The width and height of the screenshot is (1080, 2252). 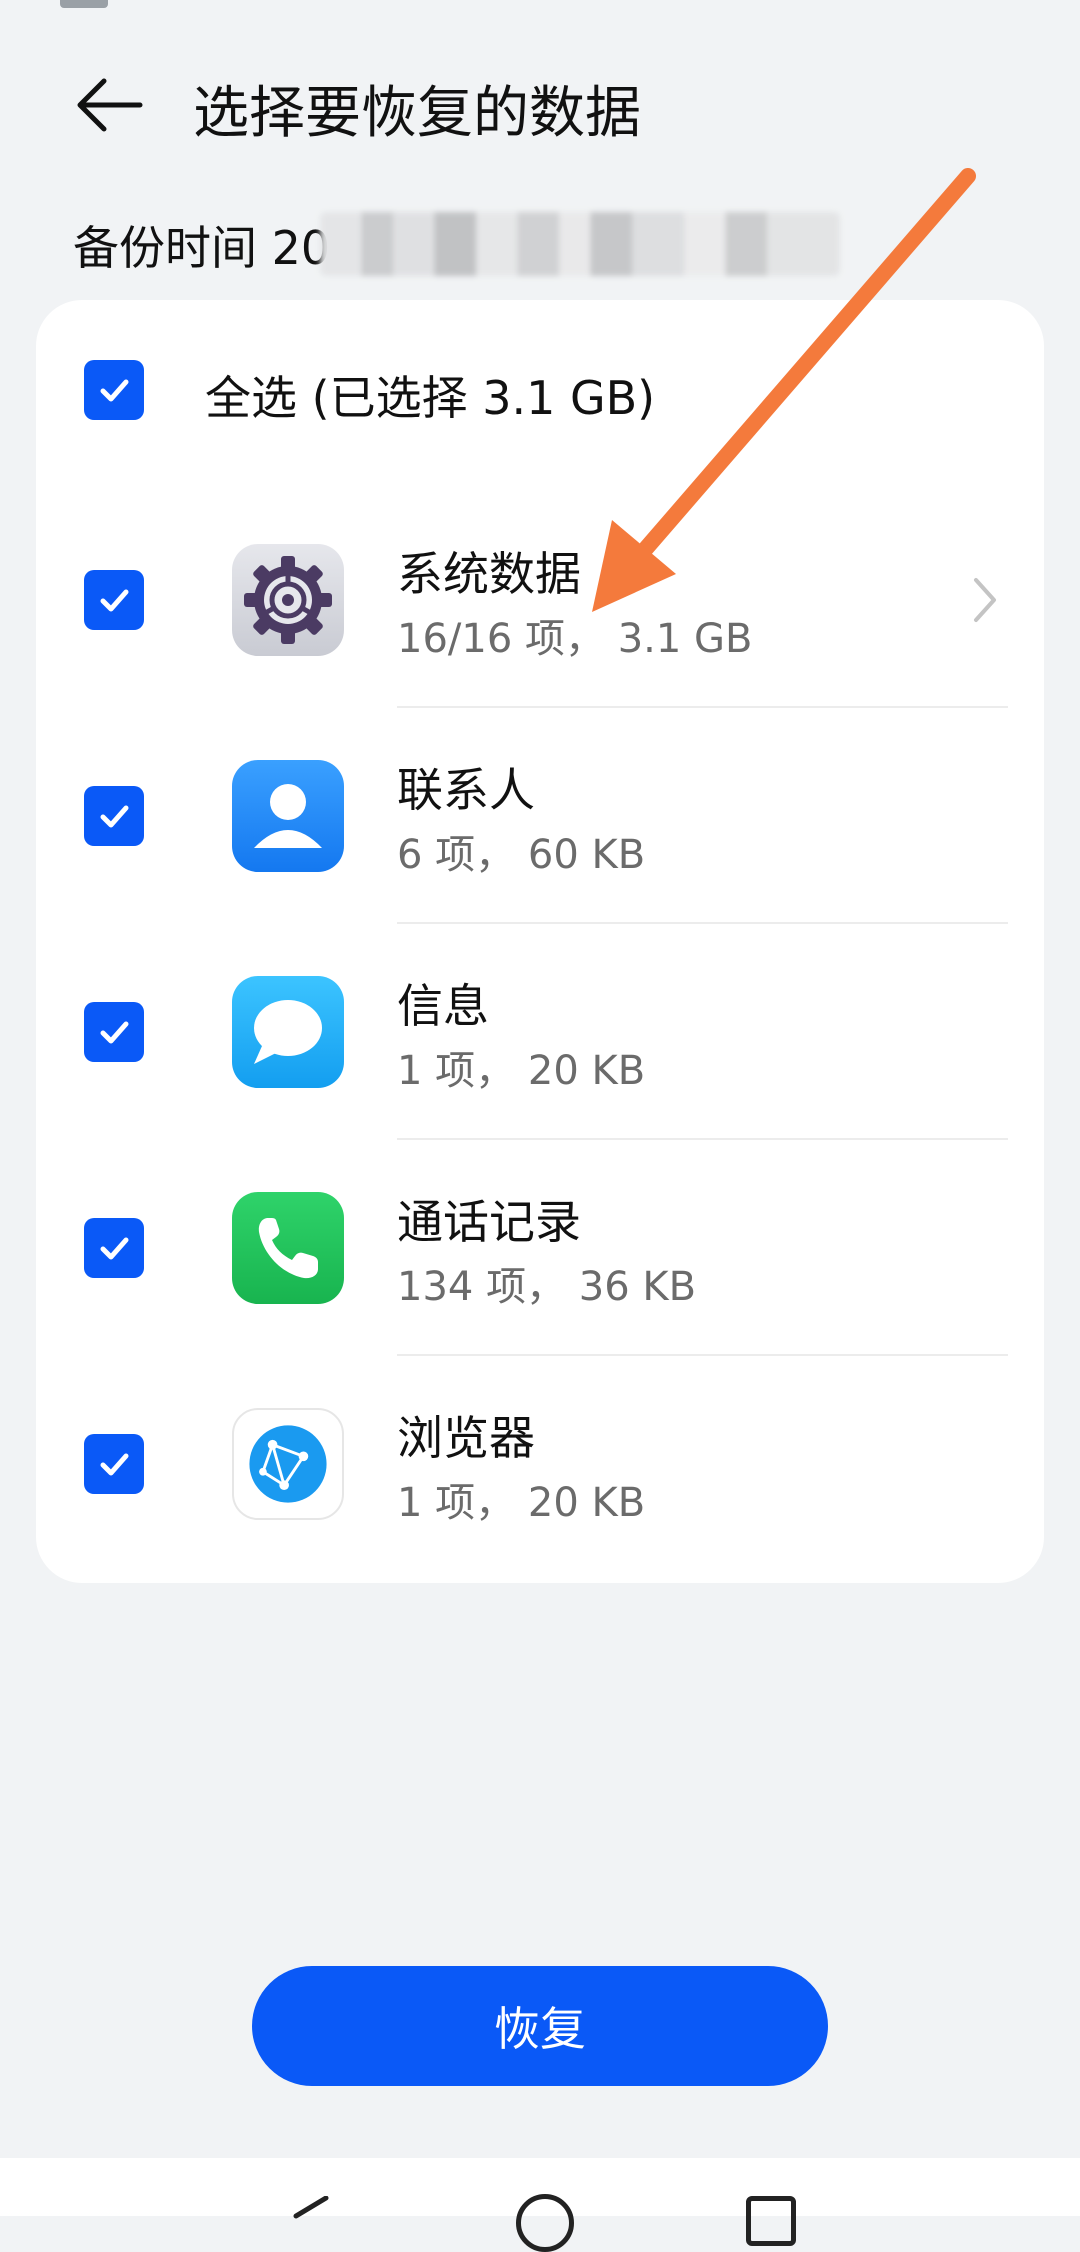 What do you see at coordinates (288, 600) in the screenshot?
I see `settings-gear-icon` at bounding box center [288, 600].